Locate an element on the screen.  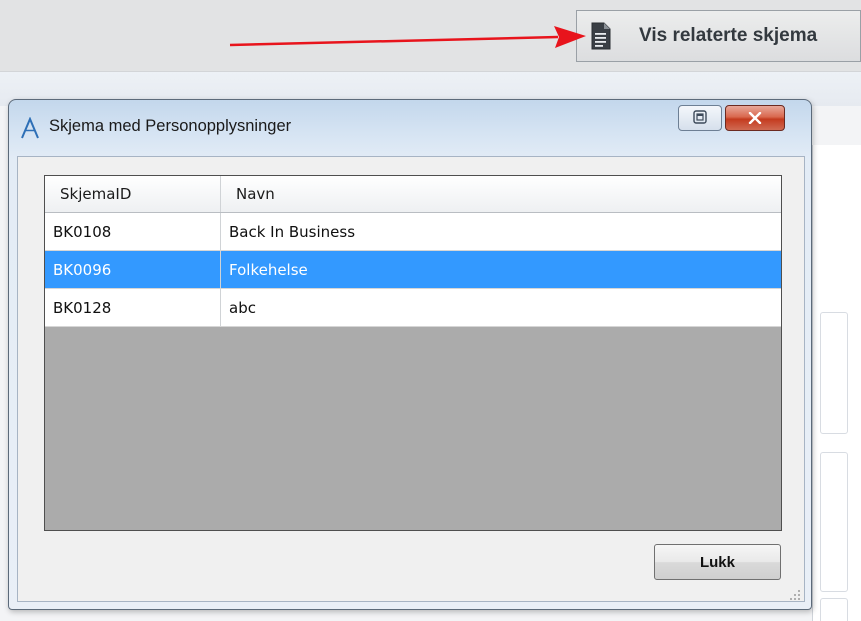
red-arrow-annotation is located at coordinates (407, 37).